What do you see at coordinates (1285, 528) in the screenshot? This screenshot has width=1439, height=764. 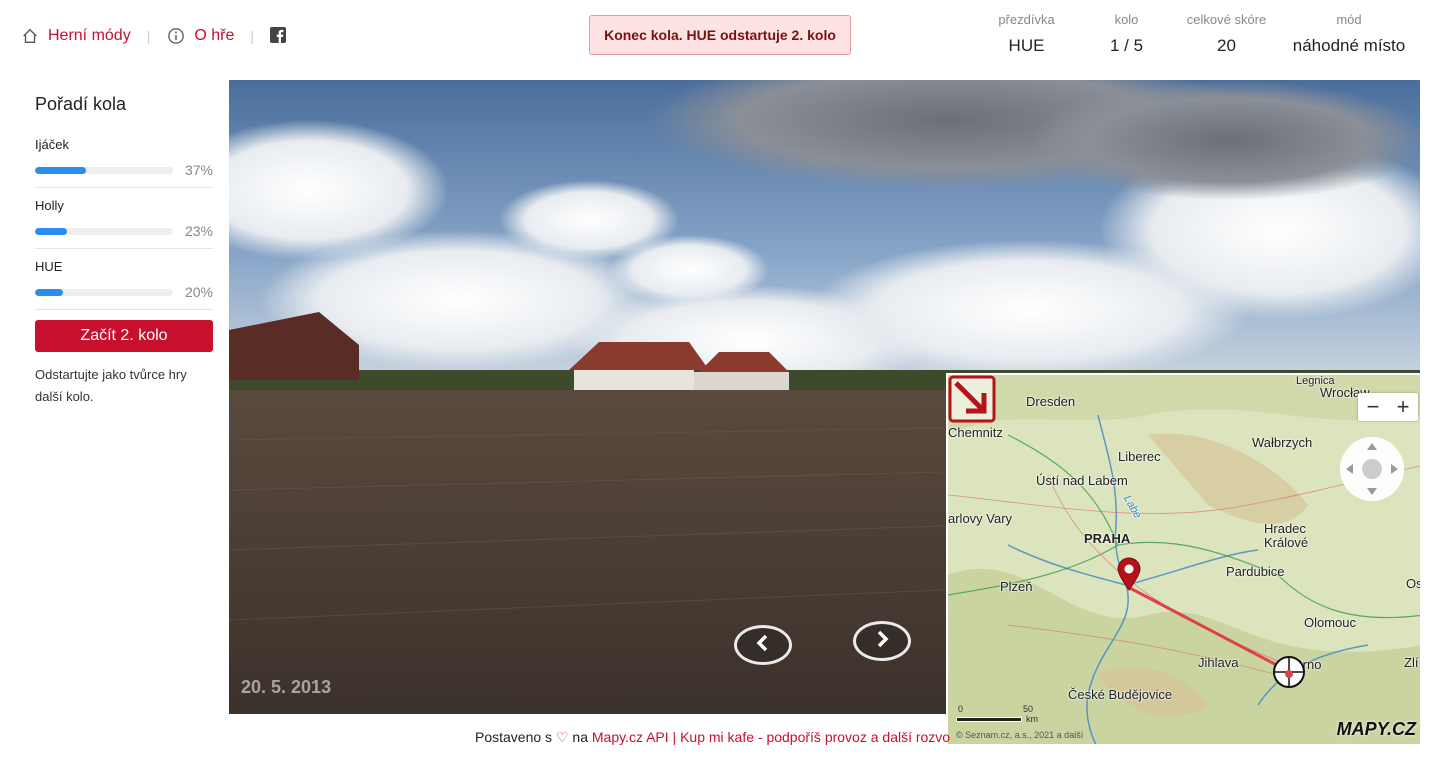 I see `map-label: Hradec` at bounding box center [1285, 528].